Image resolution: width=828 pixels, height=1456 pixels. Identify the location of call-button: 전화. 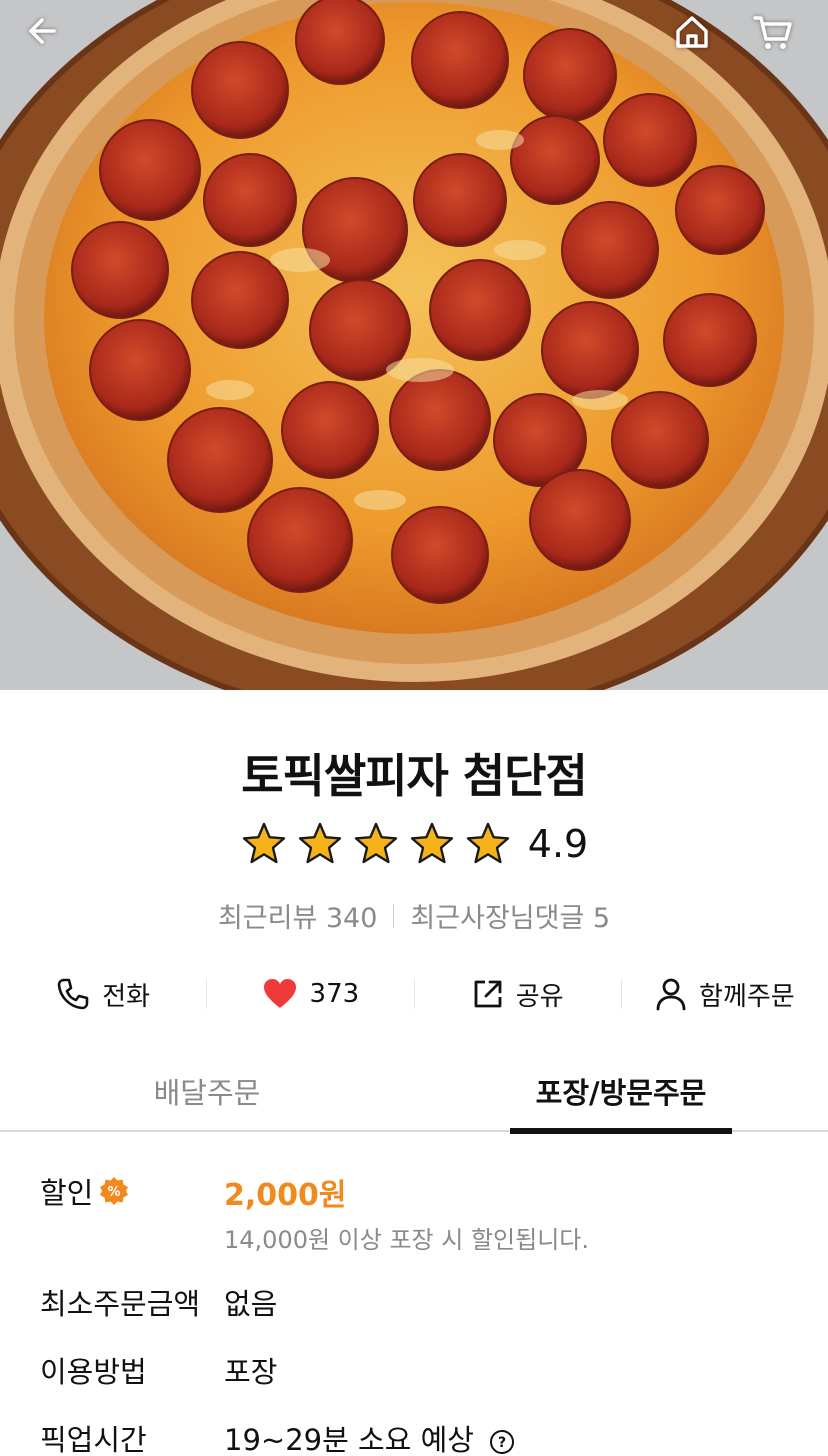
(103, 994).